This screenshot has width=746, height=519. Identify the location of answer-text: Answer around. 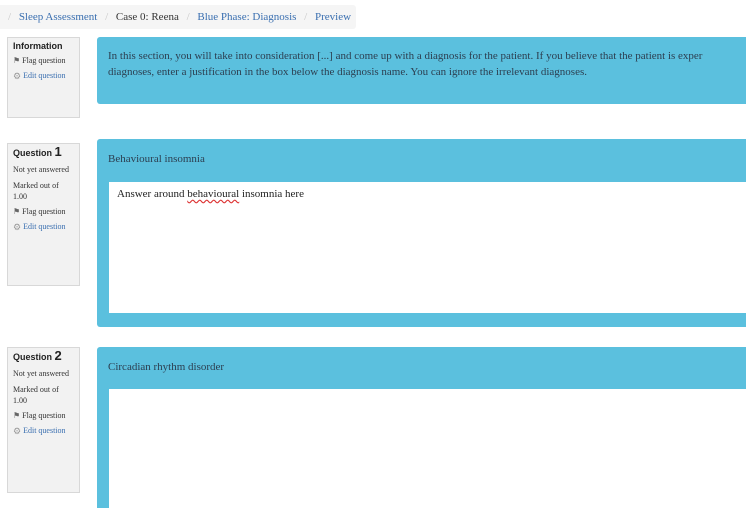
(152, 194).